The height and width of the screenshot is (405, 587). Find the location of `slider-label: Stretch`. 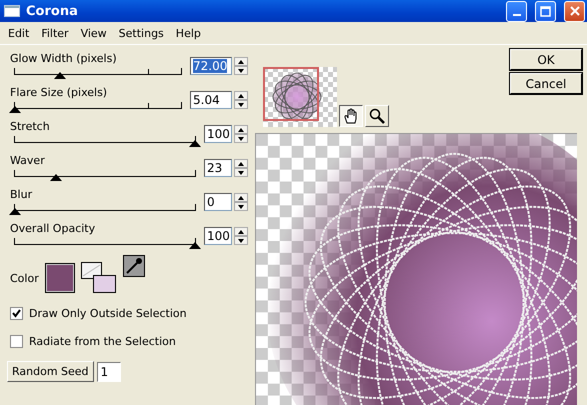

slider-label: Stretch is located at coordinates (30, 127).